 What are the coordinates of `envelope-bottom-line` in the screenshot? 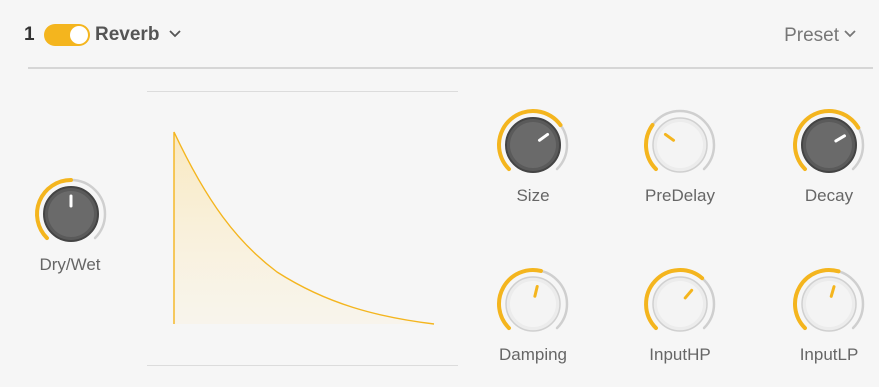 It's located at (302, 365).